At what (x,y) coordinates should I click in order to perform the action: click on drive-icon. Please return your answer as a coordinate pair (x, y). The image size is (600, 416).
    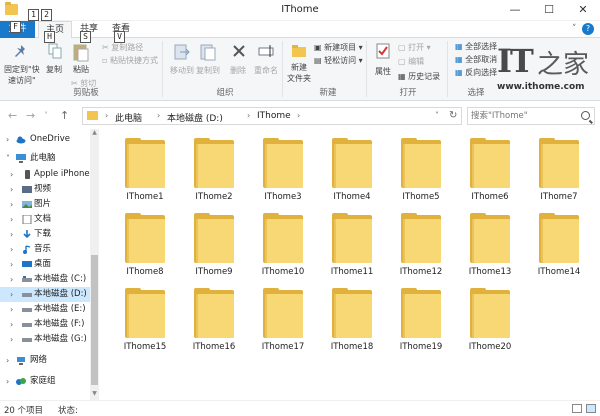
    Looking at the image, I should click on (27, 295).